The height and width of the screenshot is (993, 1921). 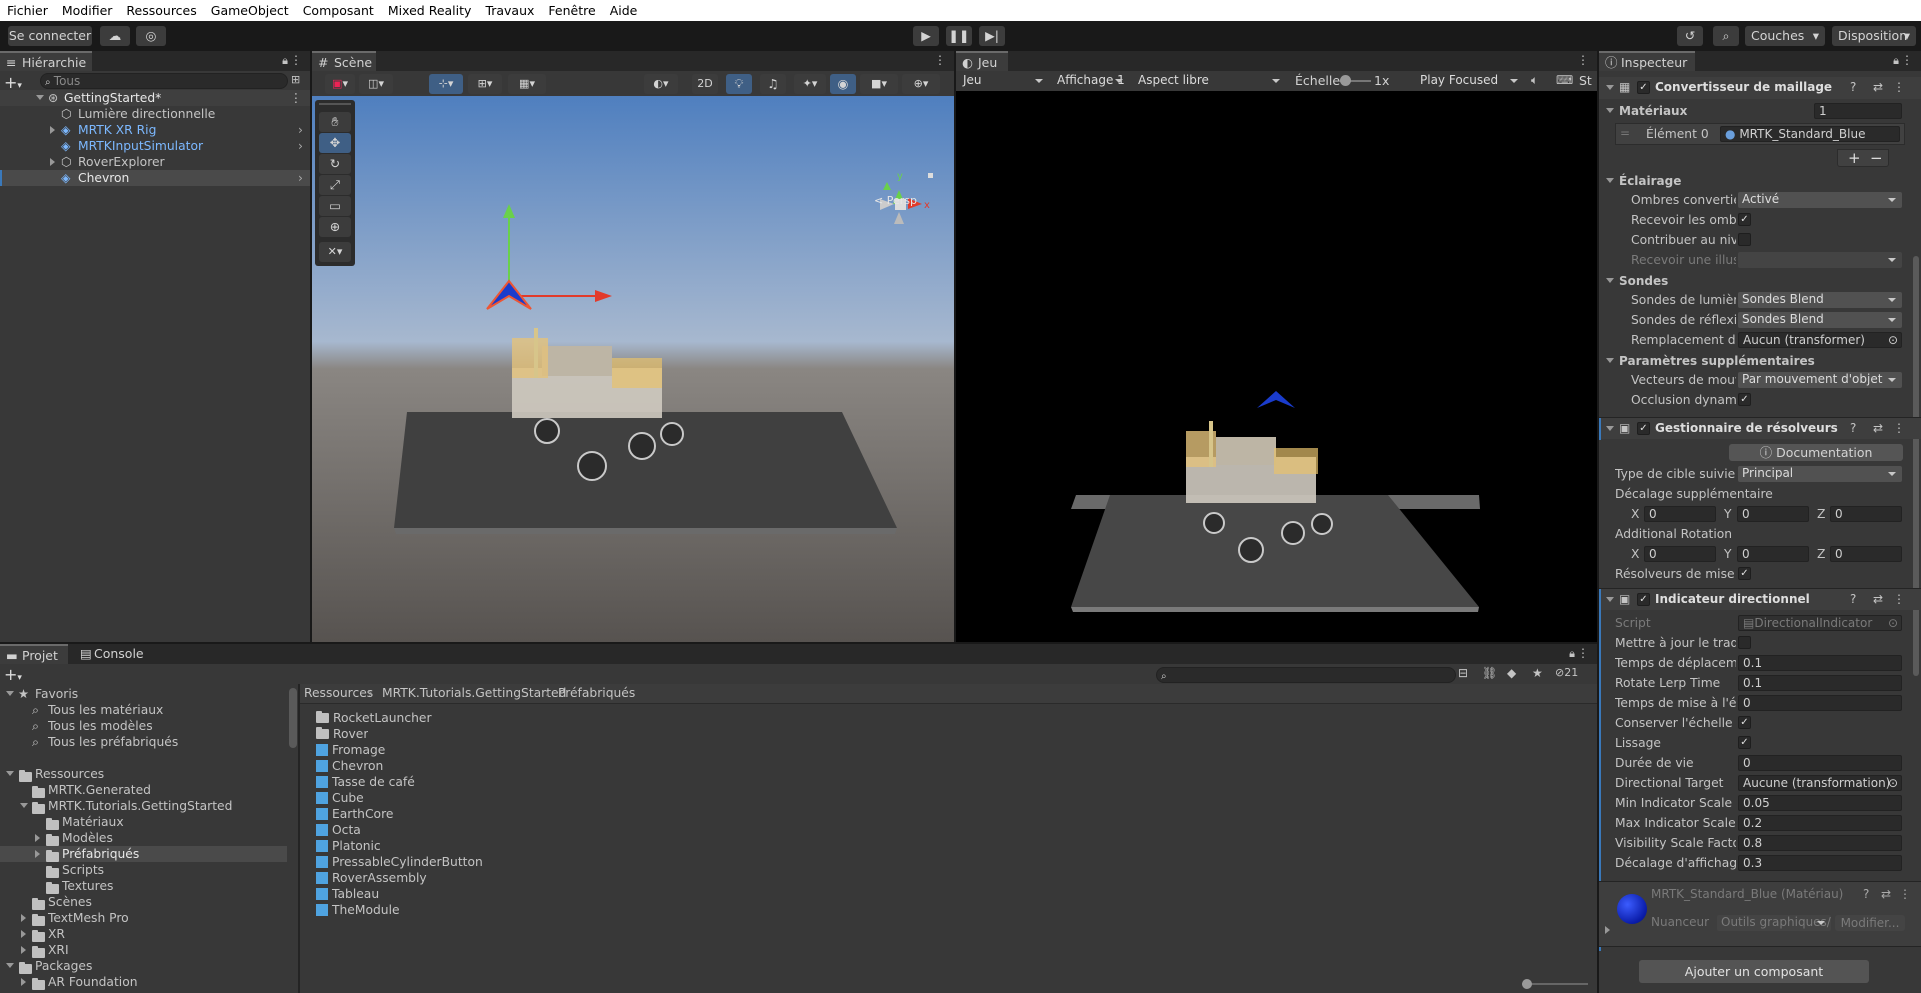 What do you see at coordinates (1820, 843) in the screenshot?
I see `visibility-scale-factor-input: 0.8` at bounding box center [1820, 843].